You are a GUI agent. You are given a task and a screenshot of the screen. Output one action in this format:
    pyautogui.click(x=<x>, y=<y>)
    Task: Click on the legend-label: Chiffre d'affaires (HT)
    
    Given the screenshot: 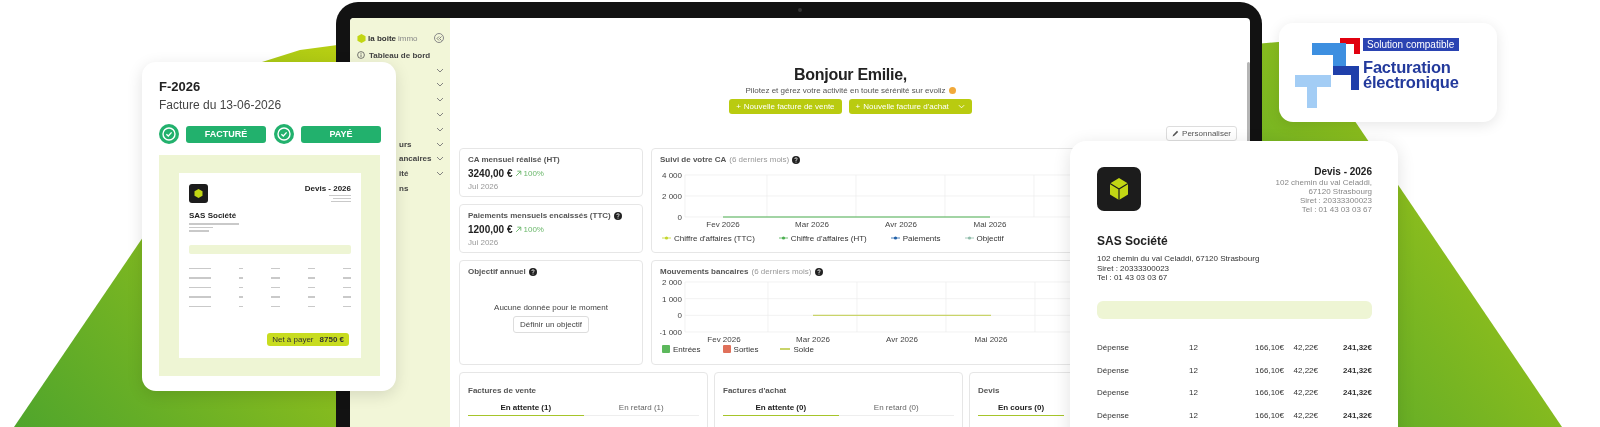 What is the action you would take?
    pyautogui.click(x=828, y=238)
    